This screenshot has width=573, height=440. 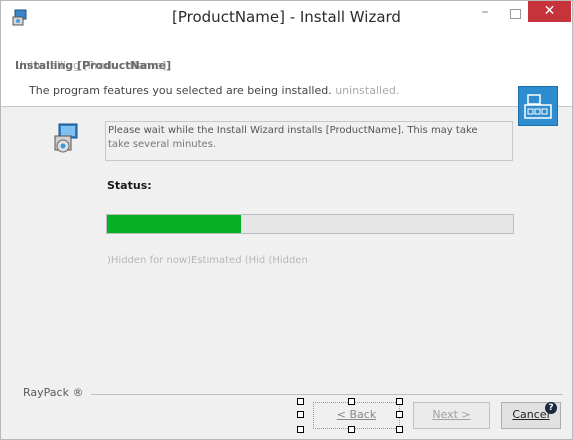 I want to click on title-bar: [ProductName] - Install Wizard – ✕, so click(x=286, y=17).